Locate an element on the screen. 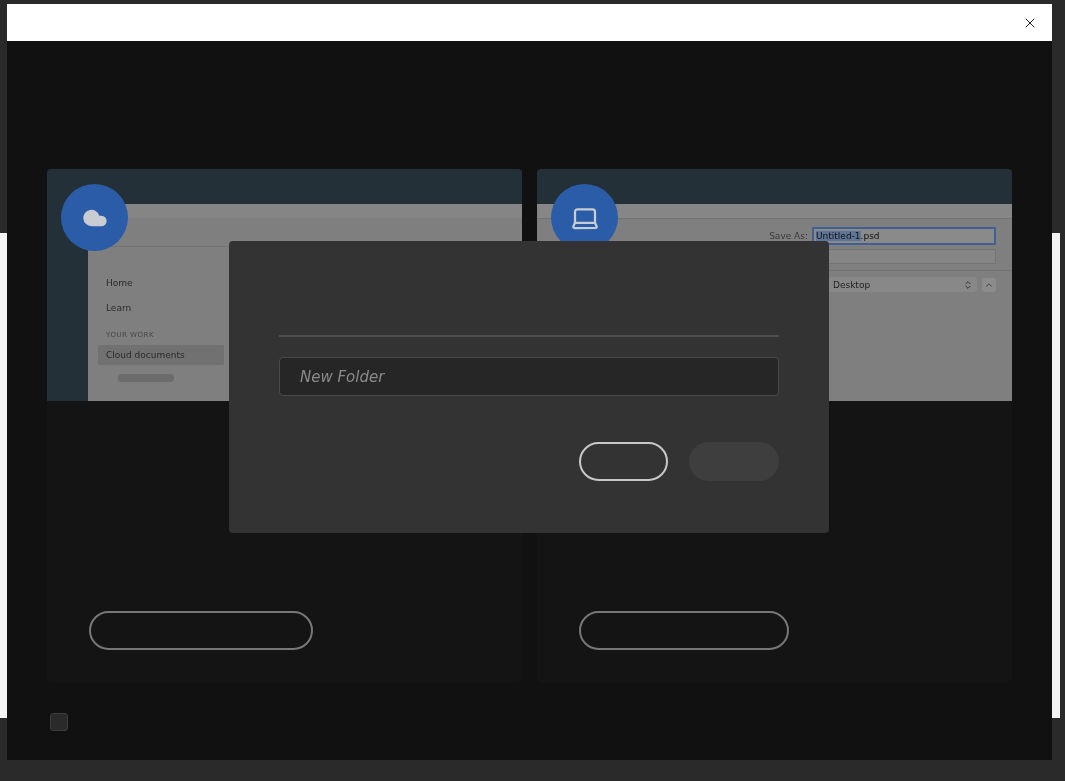 The image size is (1065, 781). cloud-option-button is located at coordinates (201, 630).